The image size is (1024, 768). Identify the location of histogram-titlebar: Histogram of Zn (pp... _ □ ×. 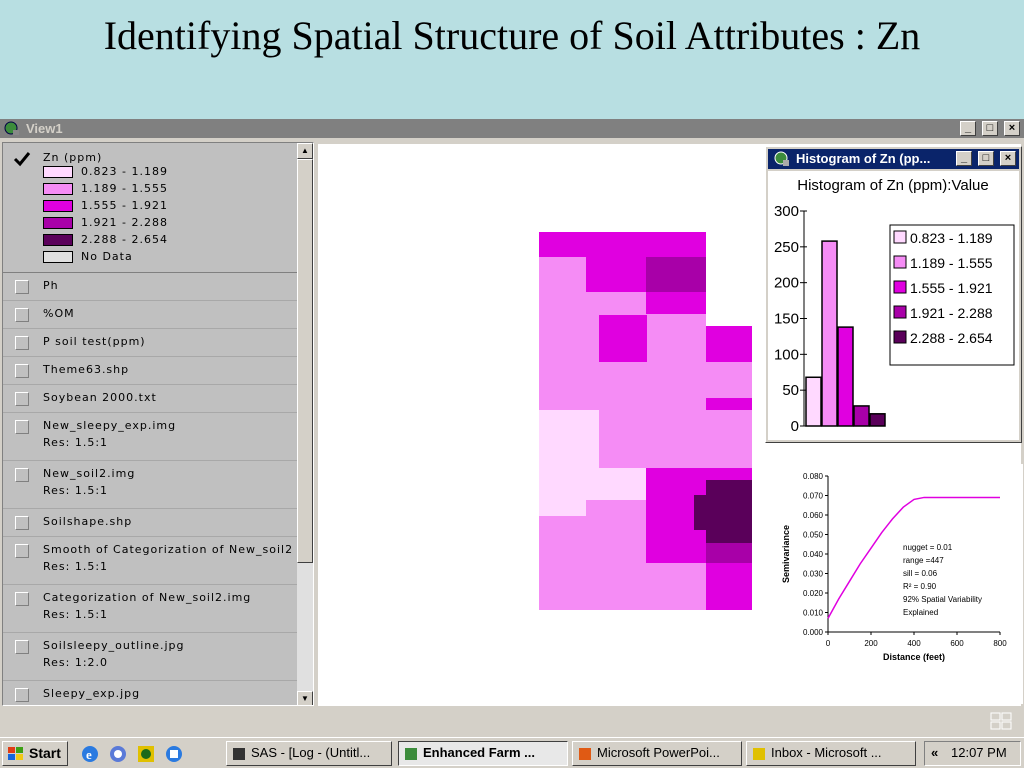
(893, 159).